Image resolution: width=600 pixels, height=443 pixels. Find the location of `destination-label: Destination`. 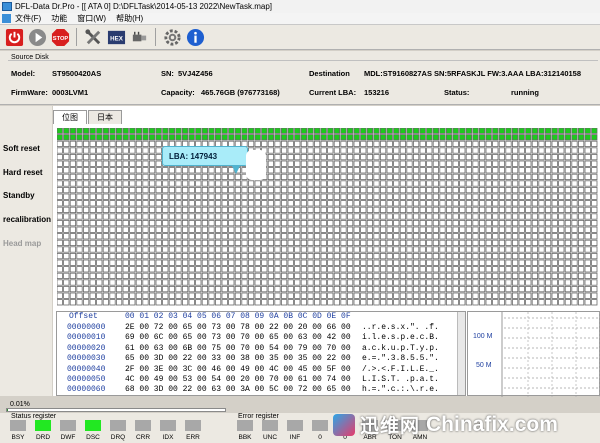

destination-label: Destination is located at coordinates (329, 73).